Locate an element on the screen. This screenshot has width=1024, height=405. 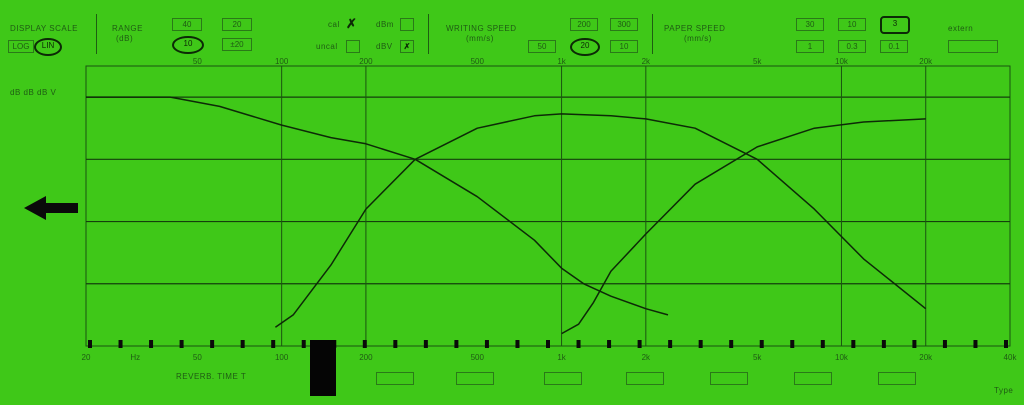
bottom-tick-label: 500 is located at coordinates (478, 357).